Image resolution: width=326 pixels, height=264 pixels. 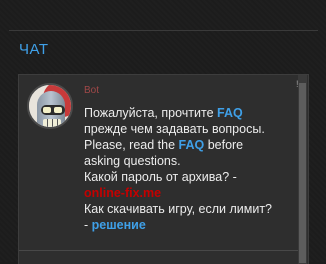 What do you see at coordinates (230, 113) in the screenshot?
I see `faq-link-ru: FAQ` at bounding box center [230, 113].